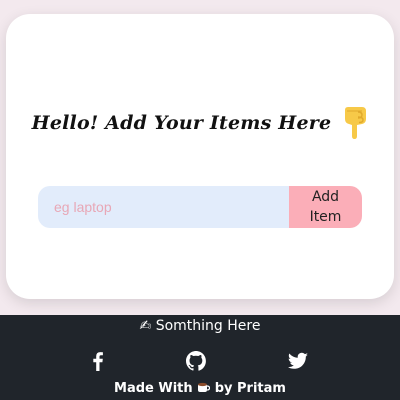 The width and height of the screenshot is (400, 400). Describe the element at coordinates (196, 361) in the screenshot. I see `github-icon` at that location.